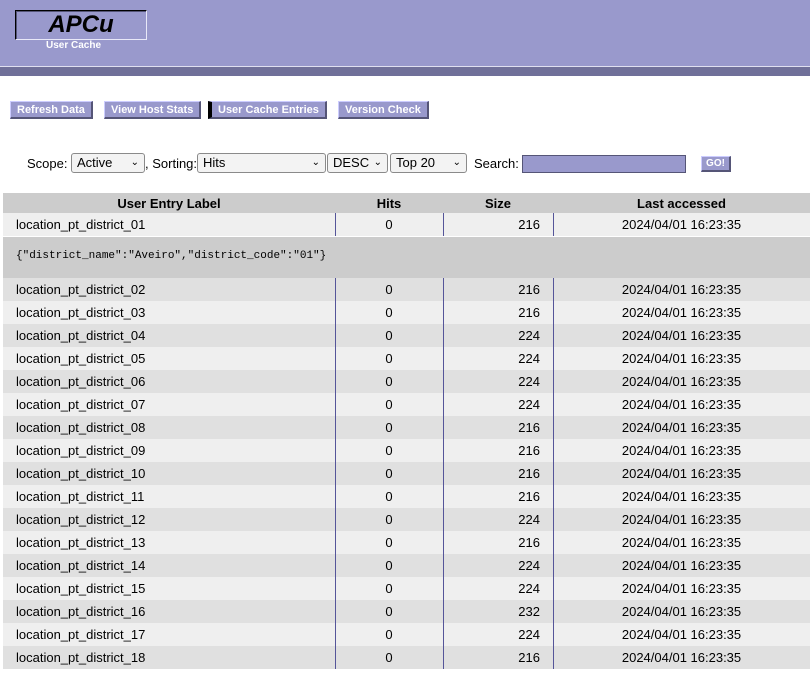 This screenshot has height=699, width=810. I want to click on entry-label-link: location_pt_district_03, so click(80, 312).